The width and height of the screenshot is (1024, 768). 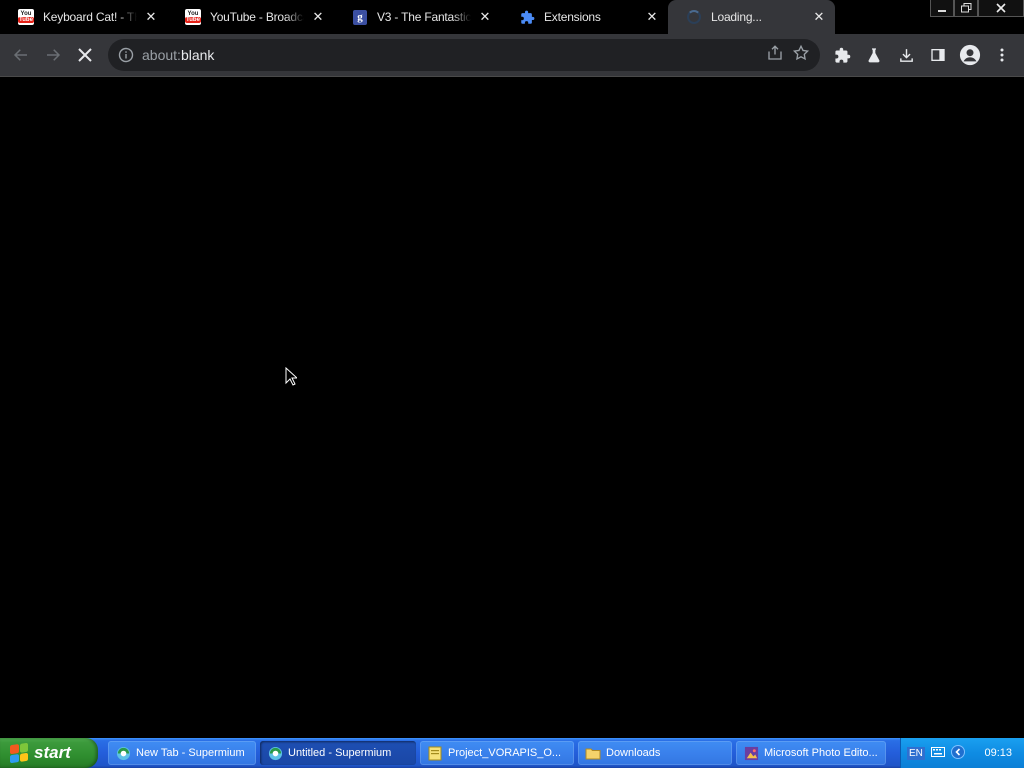 I want to click on side-panel-button, so click(x=938, y=55).